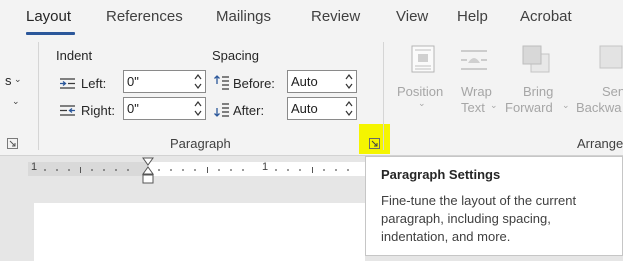 This screenshot has width=623, height=261. Describe the element at coordinates (466, 218) in the screenshot. I see `tooltip-description-line: paragraph, including spacing,` at that location.